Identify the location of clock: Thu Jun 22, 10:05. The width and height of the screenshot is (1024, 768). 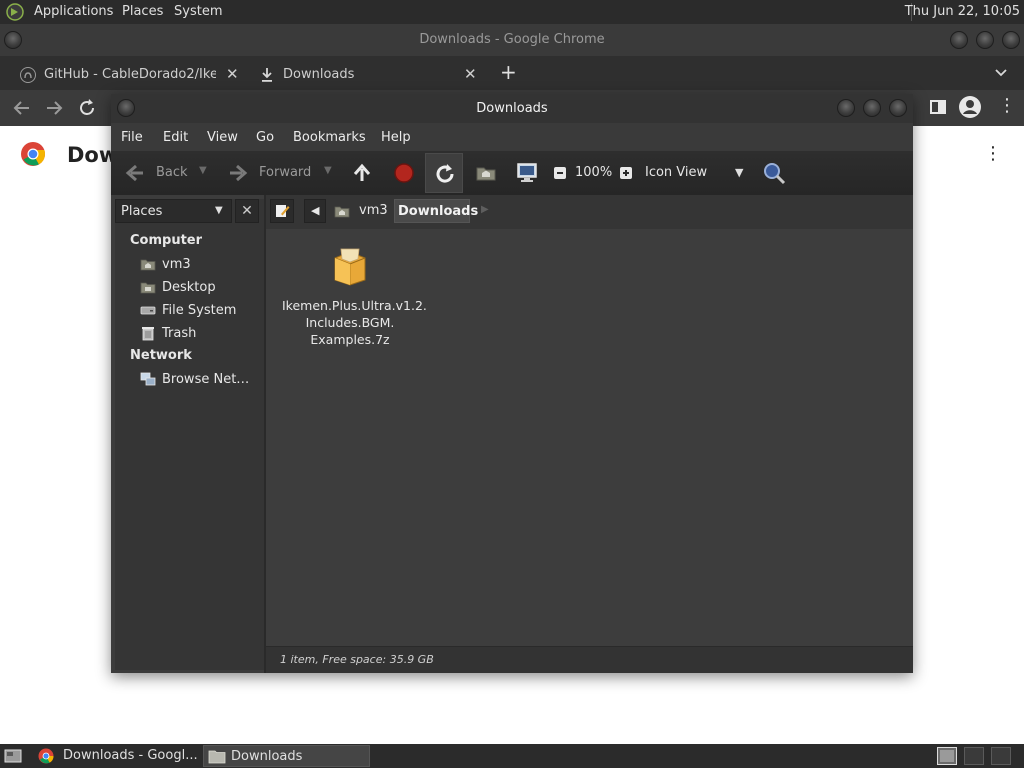
(962, 11).